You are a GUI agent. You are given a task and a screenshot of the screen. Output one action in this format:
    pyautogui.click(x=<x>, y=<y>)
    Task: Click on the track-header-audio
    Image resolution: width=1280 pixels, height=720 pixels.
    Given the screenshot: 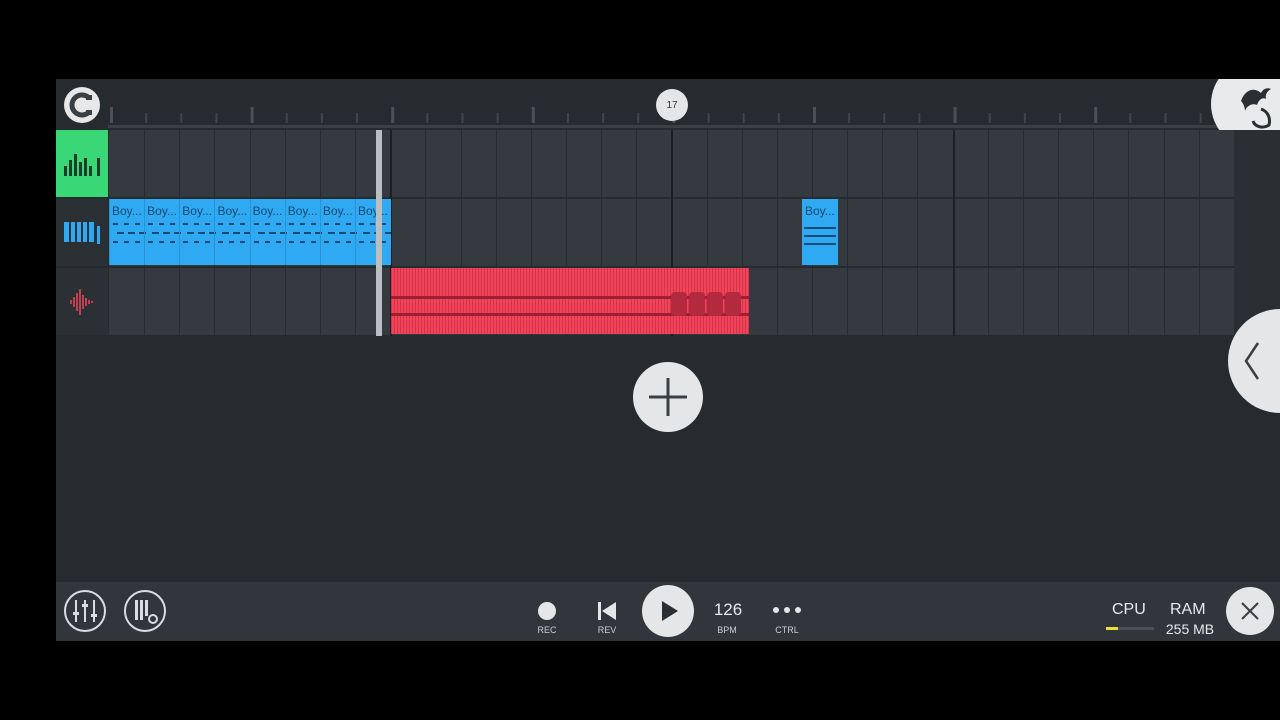 What is the action you would take?
    pyautogui.click(x=82, y=301)
    